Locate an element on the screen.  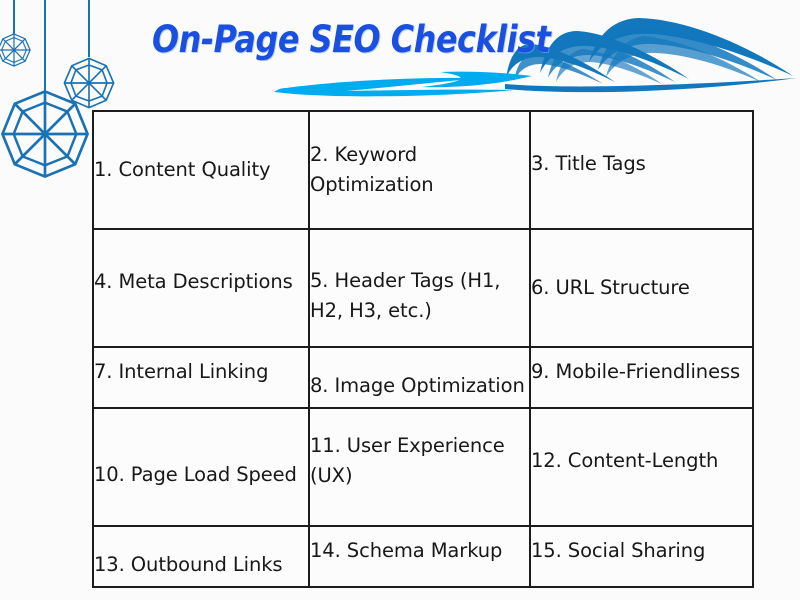
checklist-label-7: 7. Internal Linking is located at coordinates (181, 371).